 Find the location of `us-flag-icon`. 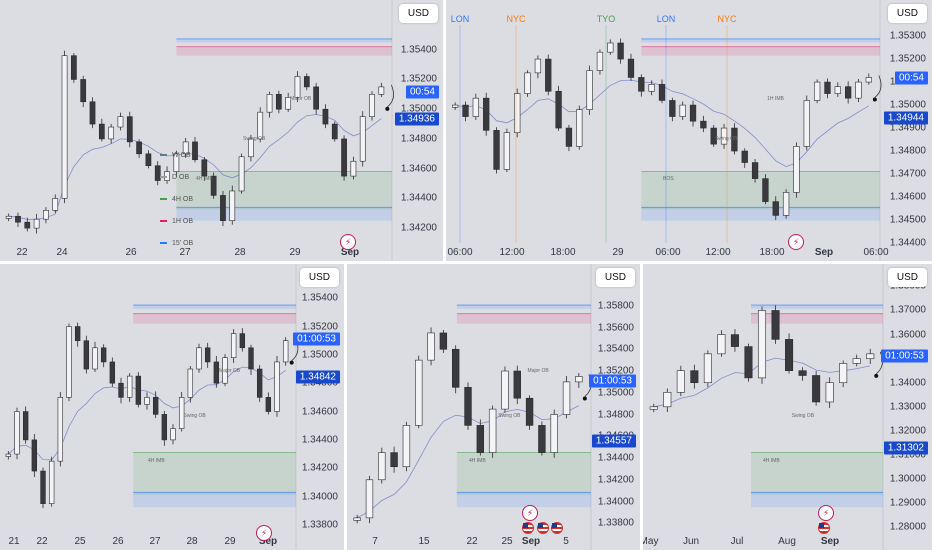

us-flag-icon is located at coordinates (557, 528).